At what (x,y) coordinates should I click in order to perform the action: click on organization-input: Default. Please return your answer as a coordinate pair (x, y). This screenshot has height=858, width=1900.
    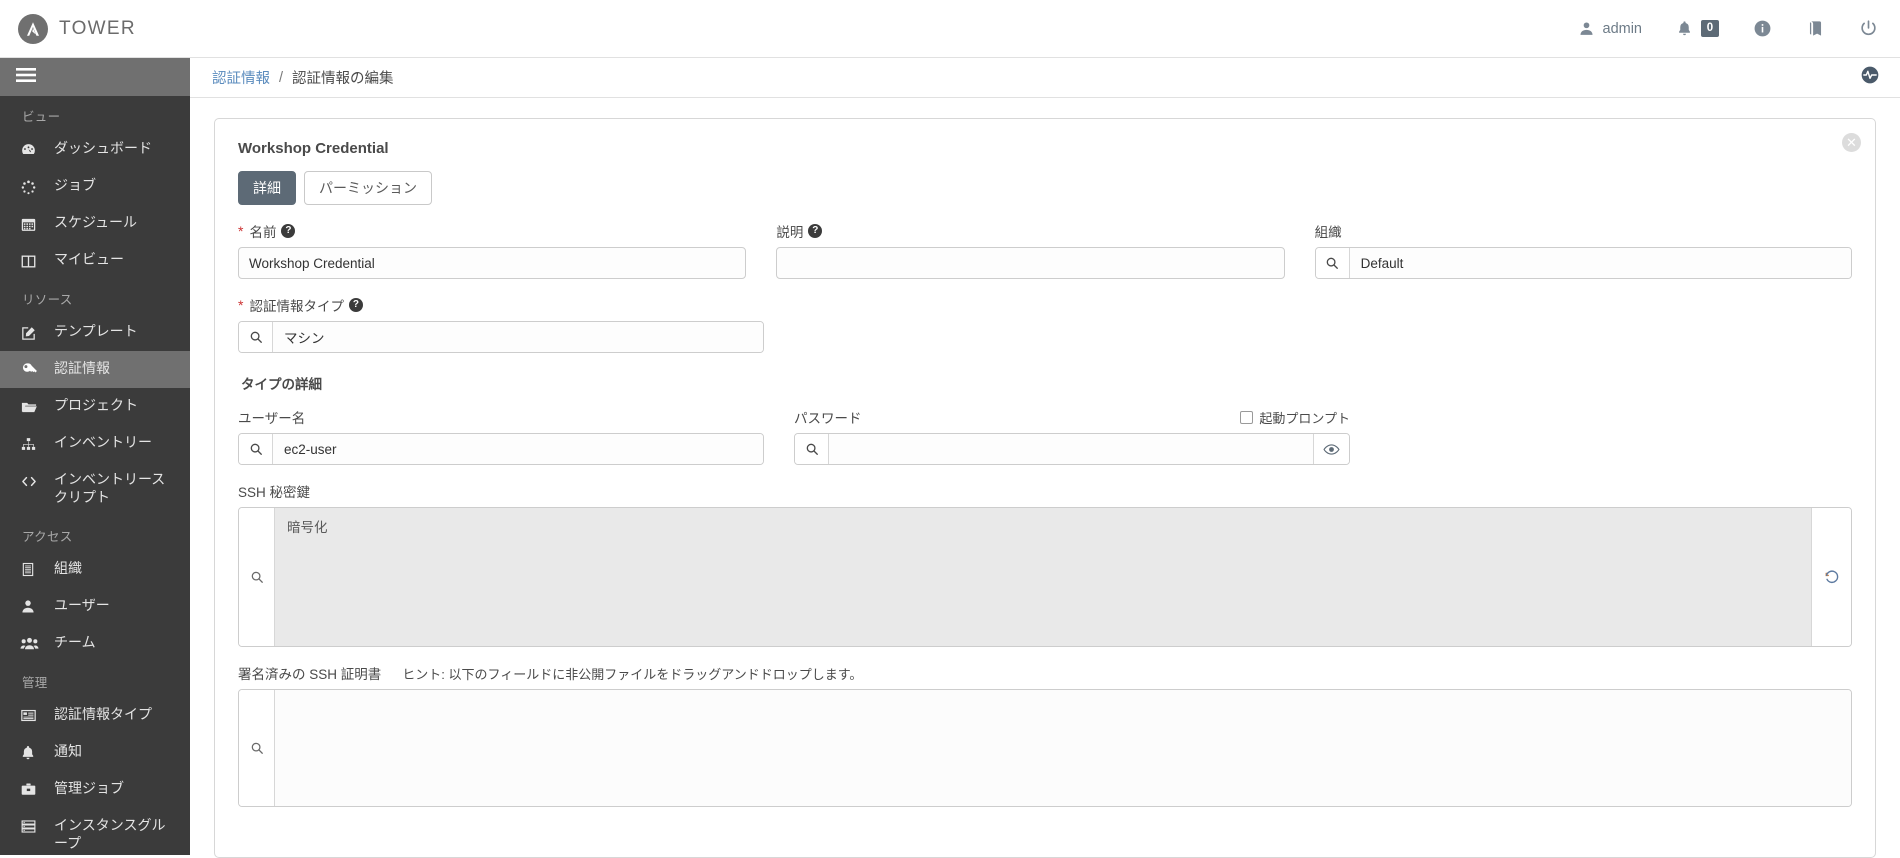
    Looking at the image, I should click on (1600, 263).